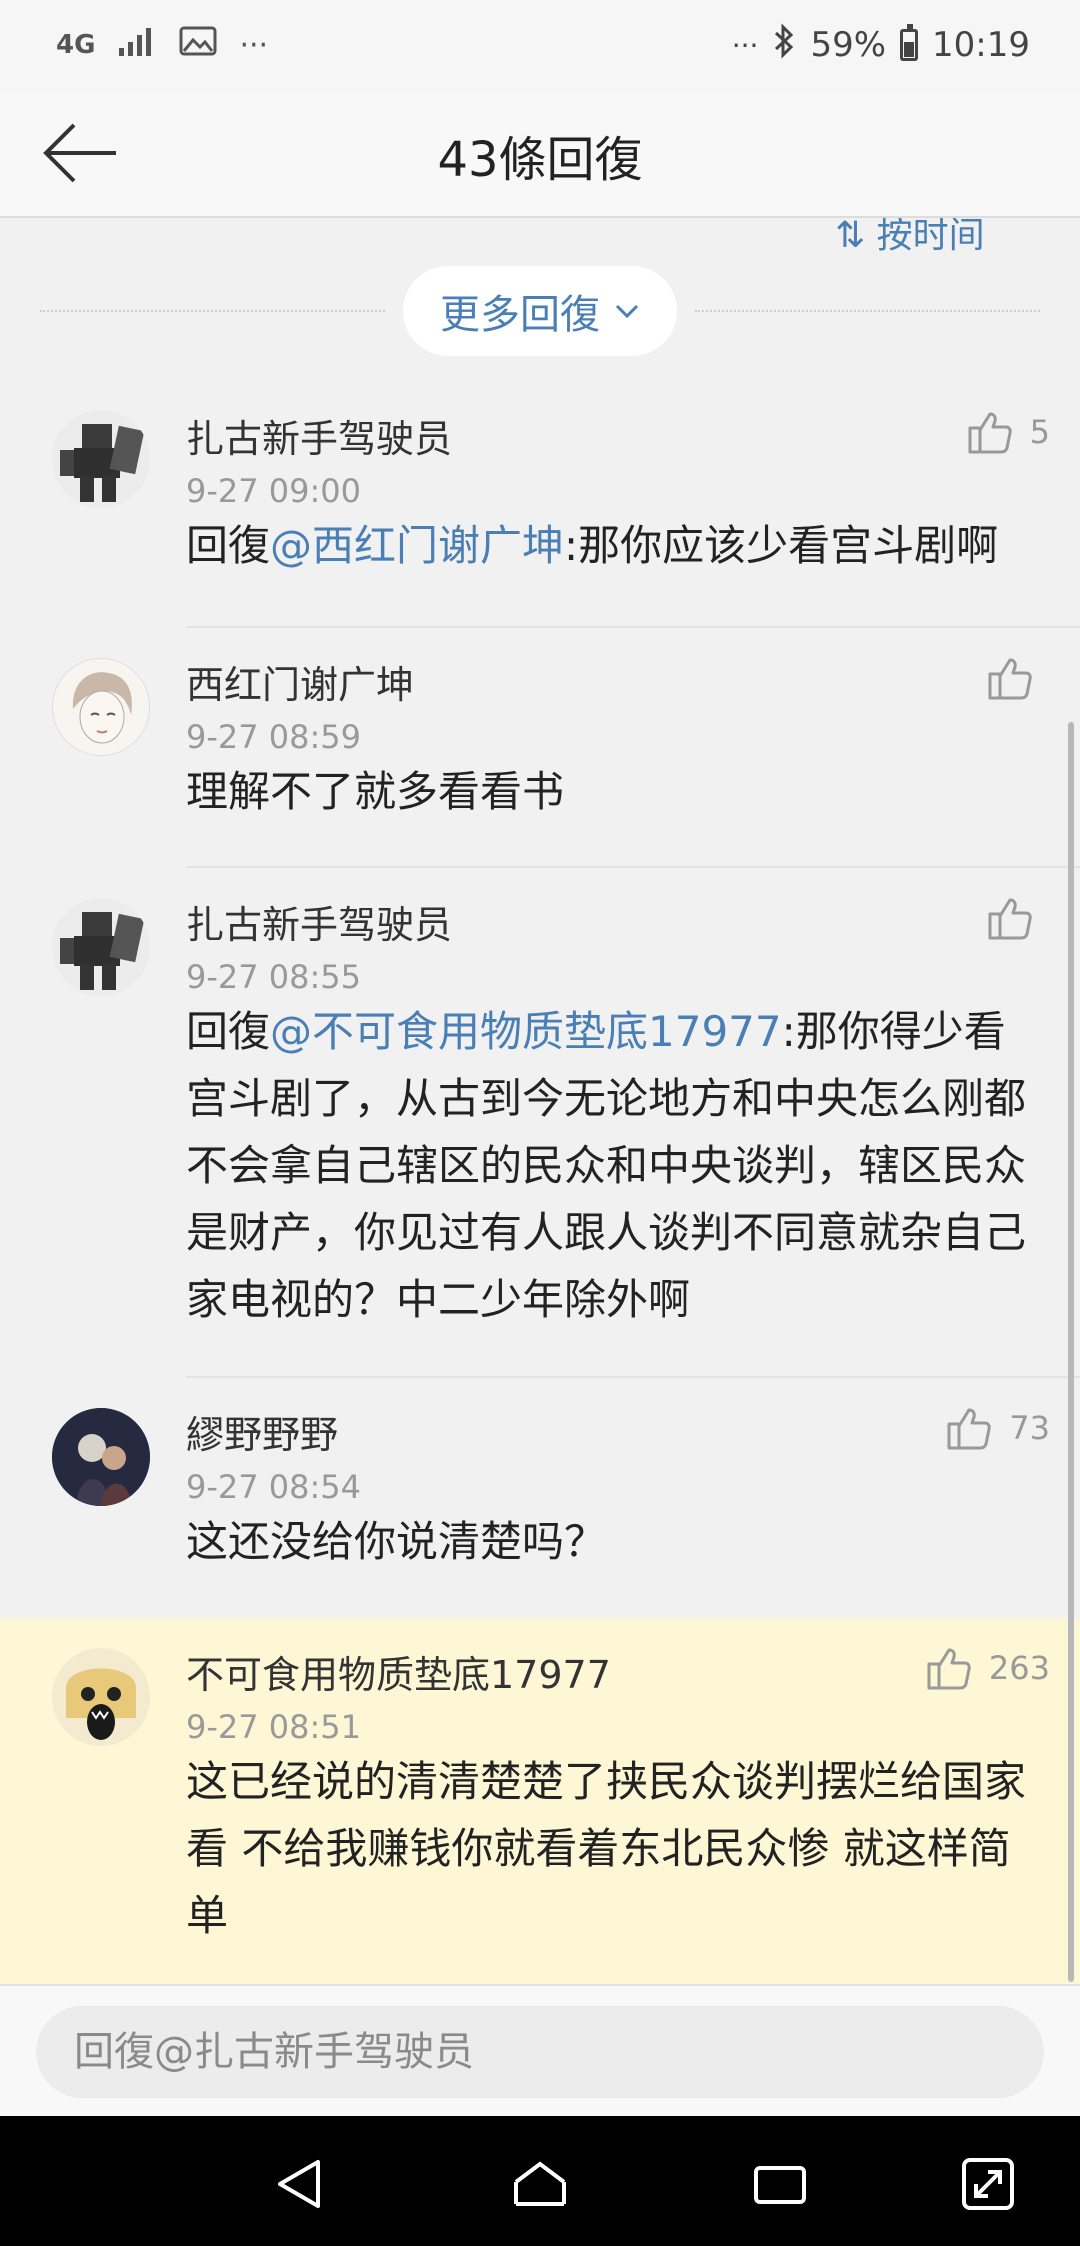 Image resolution: width=1080 pixels, height=2246 pixels. I want to click on nav-back-button, so click(300, 2184).